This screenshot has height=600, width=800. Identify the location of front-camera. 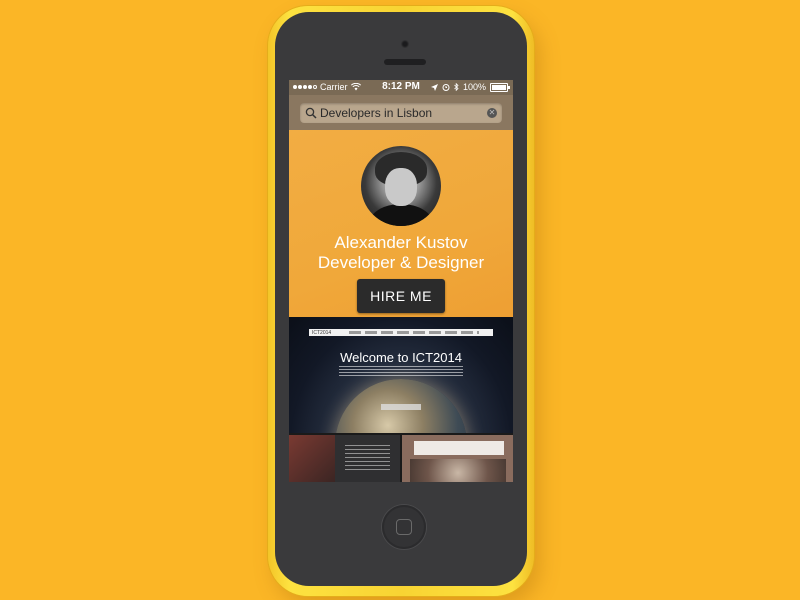
(405, 44).